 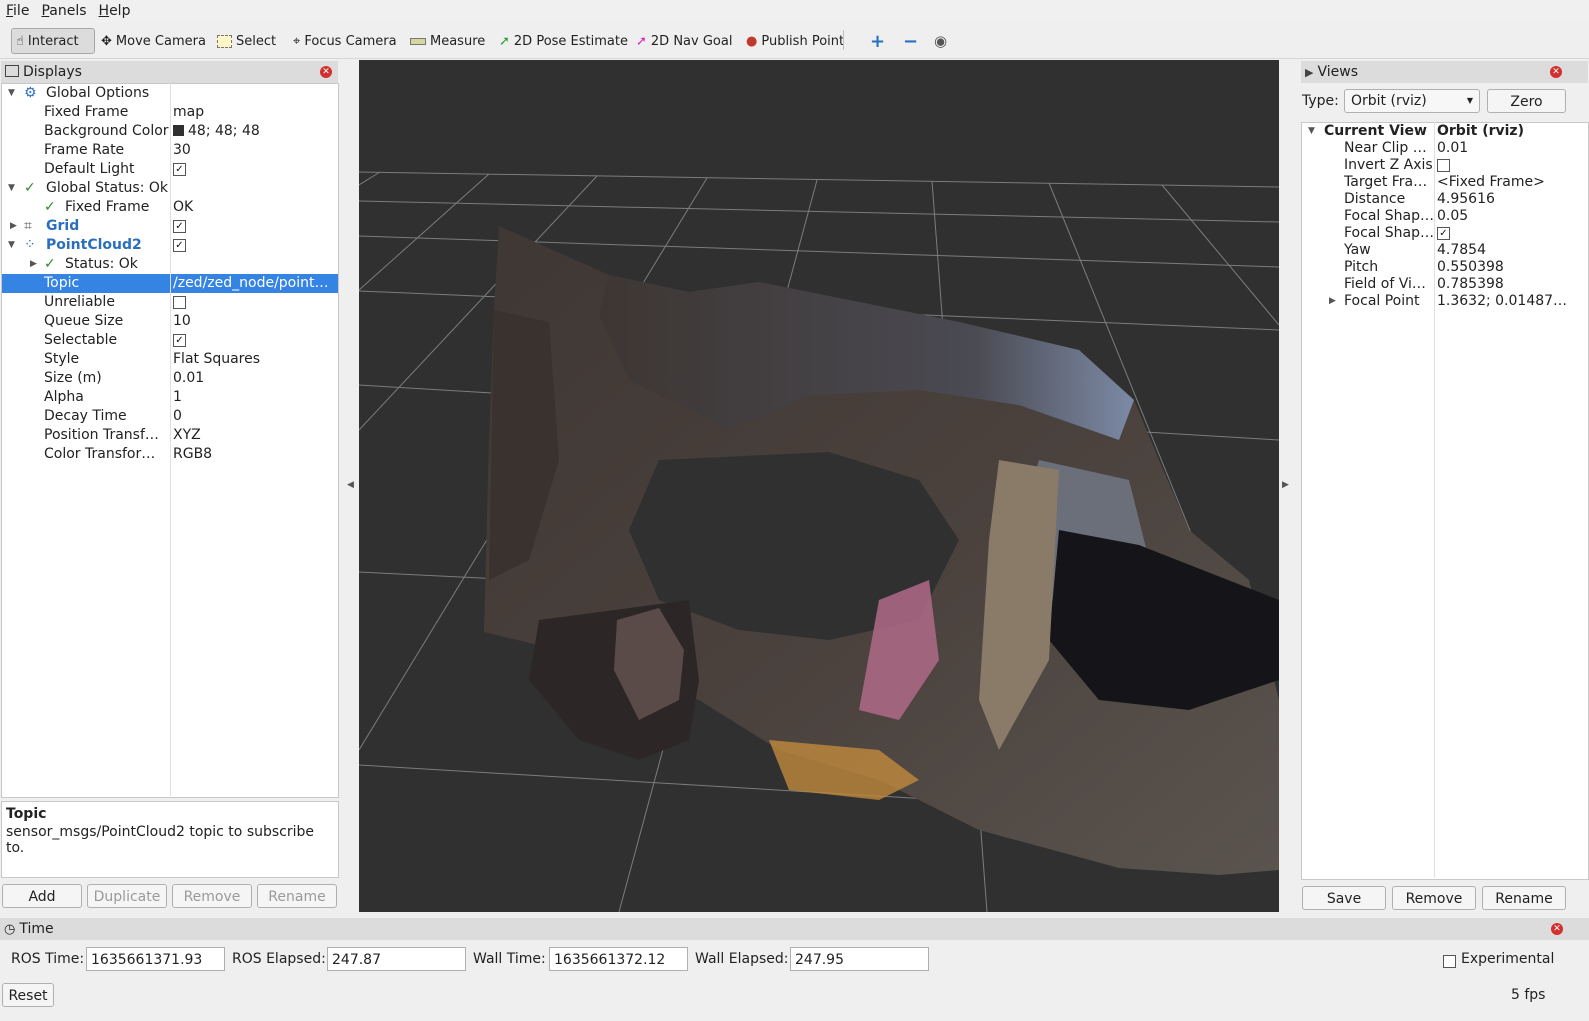 I want to click on zero-button: Zero, so click(x=1526, y=101).